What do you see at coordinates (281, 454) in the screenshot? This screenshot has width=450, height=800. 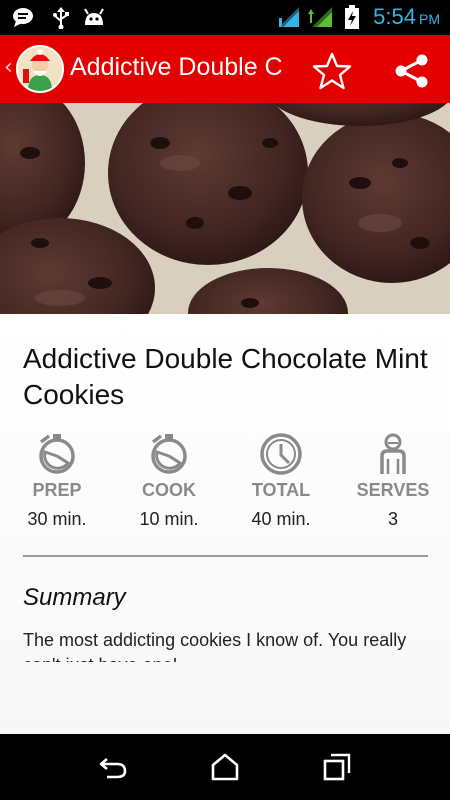 I see `total-clock-icon` at bounding box center [281, 454].